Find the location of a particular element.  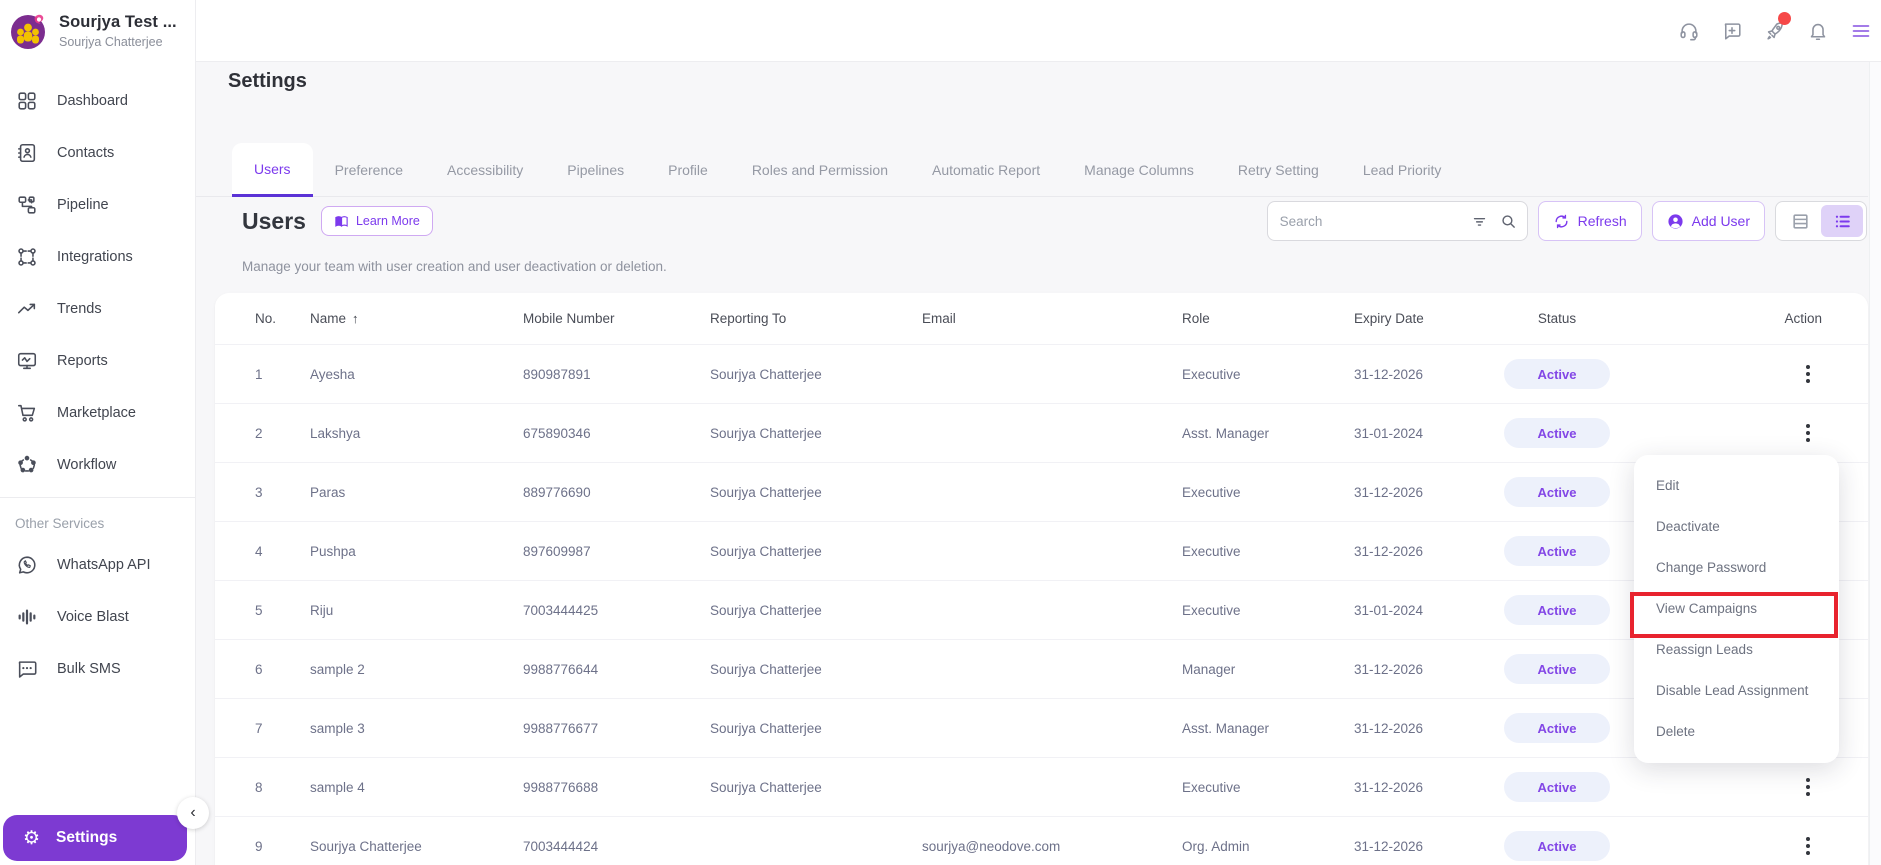

add-user-button: Add User is located at coordinates (1708, 221).